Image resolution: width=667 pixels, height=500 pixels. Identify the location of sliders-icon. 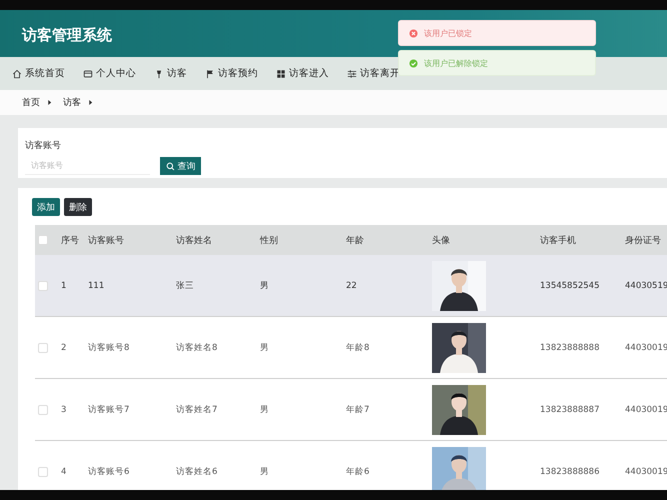
(352, 73).